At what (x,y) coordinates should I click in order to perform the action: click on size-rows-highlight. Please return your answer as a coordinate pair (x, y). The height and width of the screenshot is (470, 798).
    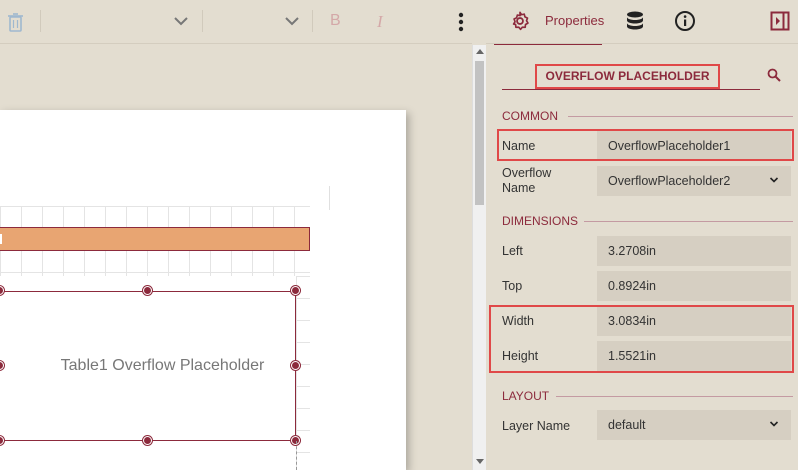
    Looking at the image, I should click on (641, 339).